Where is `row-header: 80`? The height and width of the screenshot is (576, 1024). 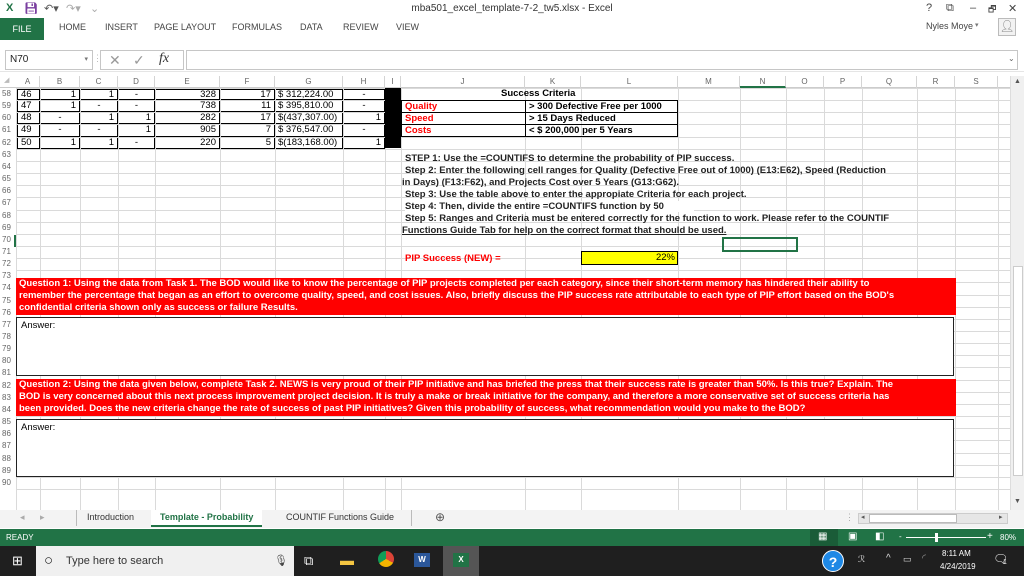
row-header: 80 is located at coordinates (8, 362).